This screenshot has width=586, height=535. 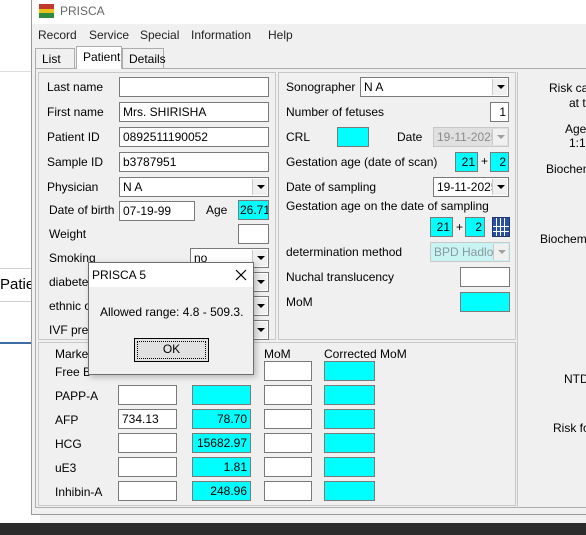 I want to click on ga-scan-weeks: 21, so click(x=466, y=162).